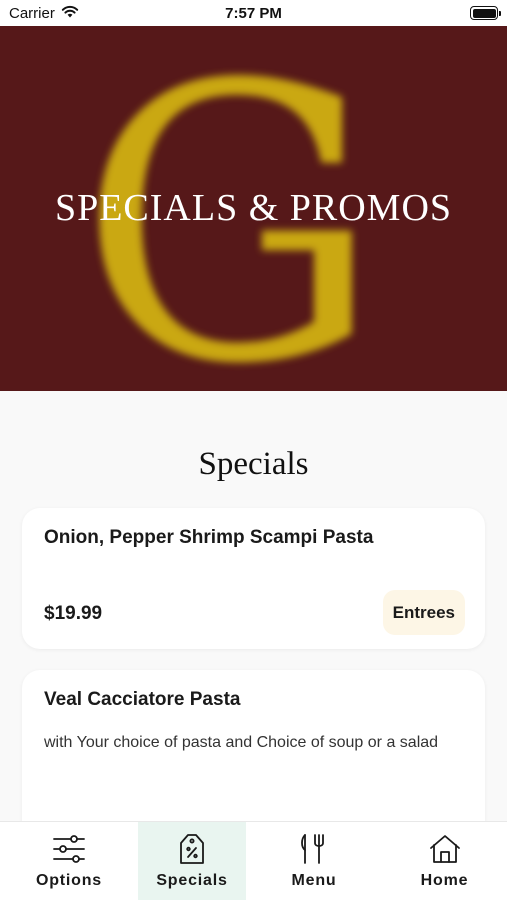 This screenshot has width=507, height=900. What do you see at coordinates (69, 849) in the screenshot?
I see `sliders-icon` at bounding box center [69, 849].